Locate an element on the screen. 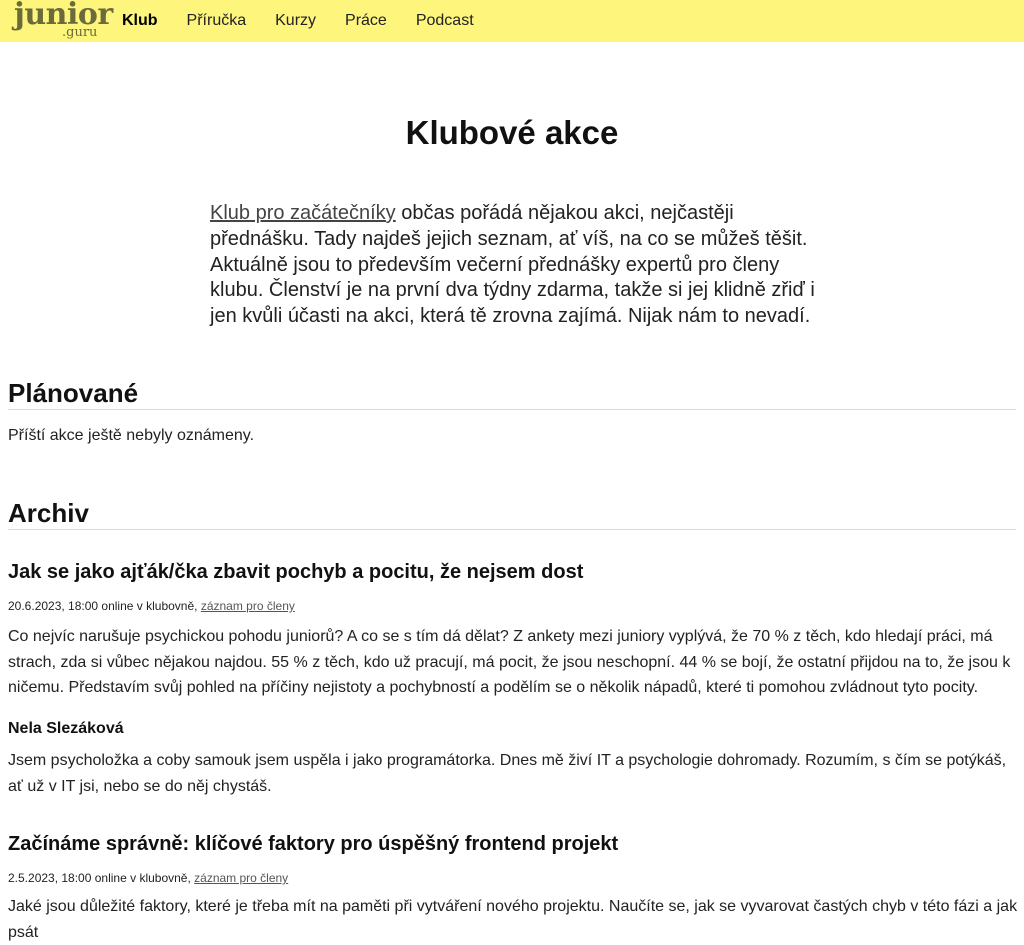 The height and width of the screenshot is (945, 1024). event-date-place: 2.5.2023, 18:00 online v klubovně, is located at coordinates (101, 878).